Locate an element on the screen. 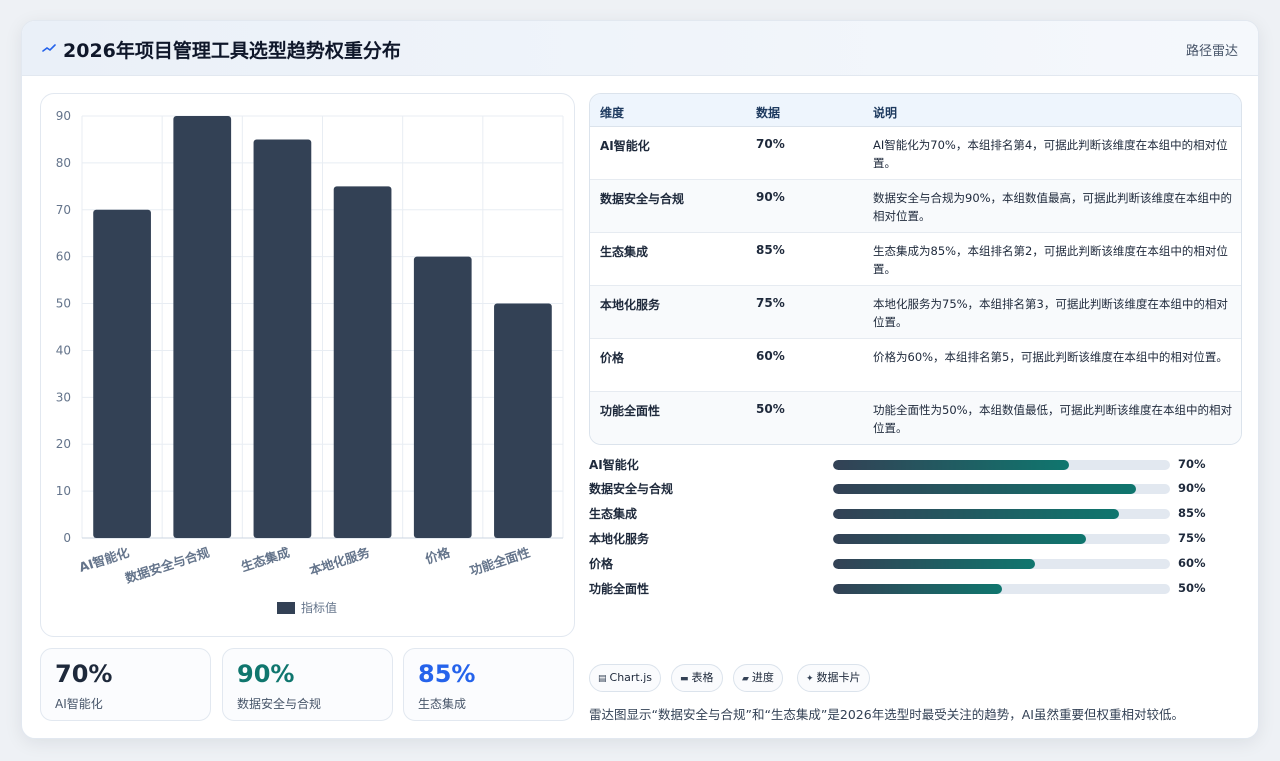 This screenshot has height=761, width=1280. trend-icon is located at coordinates (49, 48).